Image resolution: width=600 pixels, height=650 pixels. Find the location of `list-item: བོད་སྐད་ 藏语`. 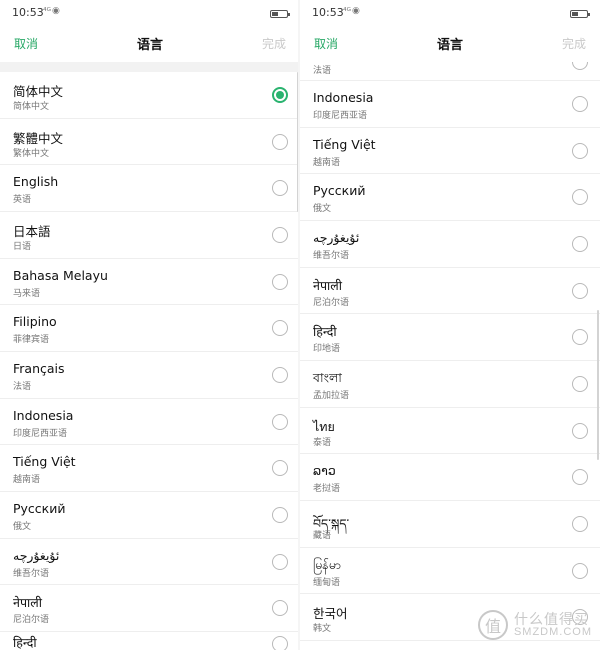

list-item: བོད་སྐད་ 藏语 is located at coordinates (450, 524).